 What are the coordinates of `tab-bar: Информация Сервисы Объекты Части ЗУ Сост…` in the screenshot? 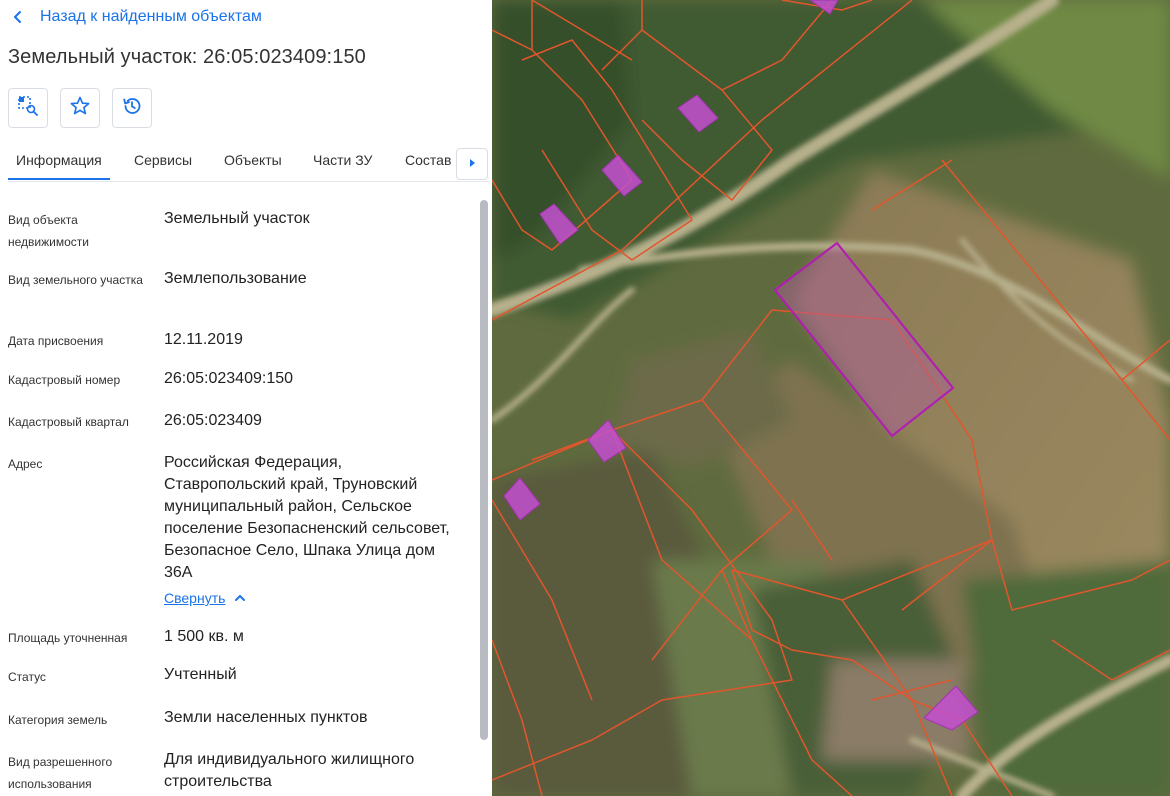 It's located at (249, 165).